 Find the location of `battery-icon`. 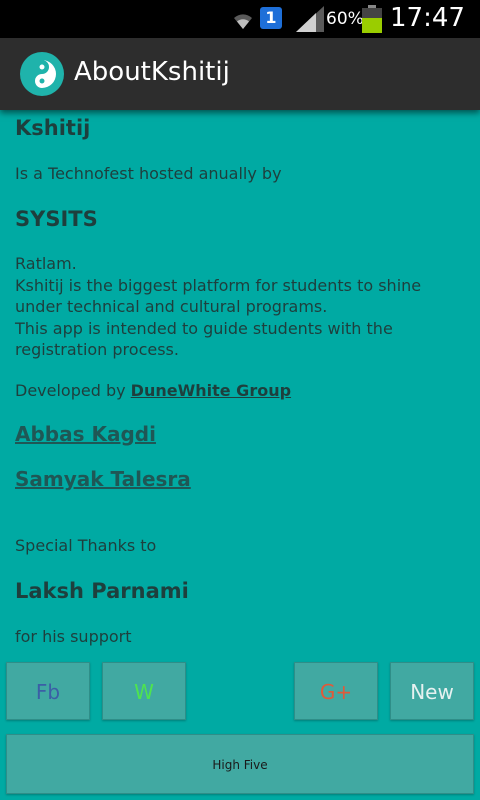

battery-icon is located at coordinates (372, 19).